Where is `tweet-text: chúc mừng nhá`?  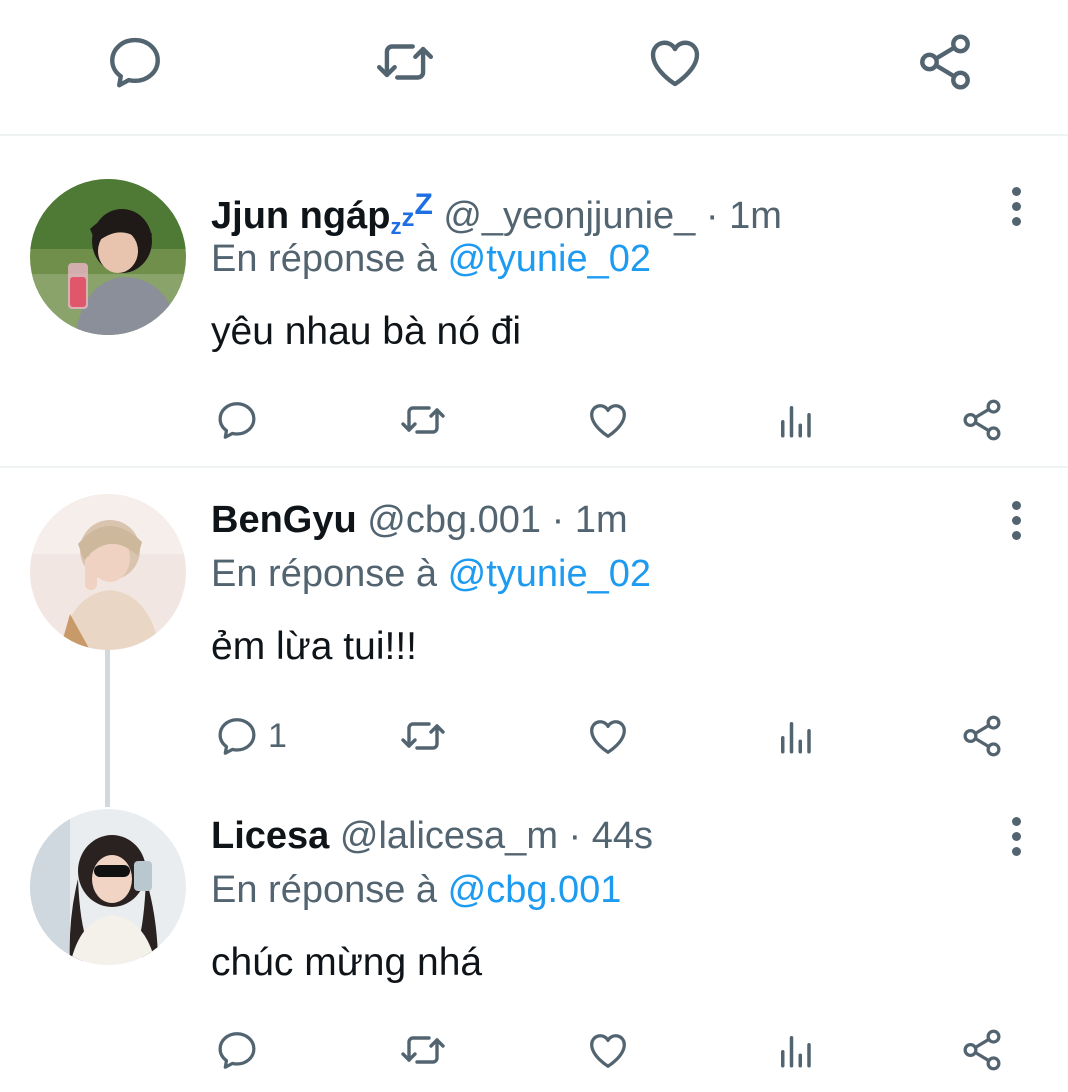 tweet-text: chúc mừng nhá is located at coordinates (347, 962).